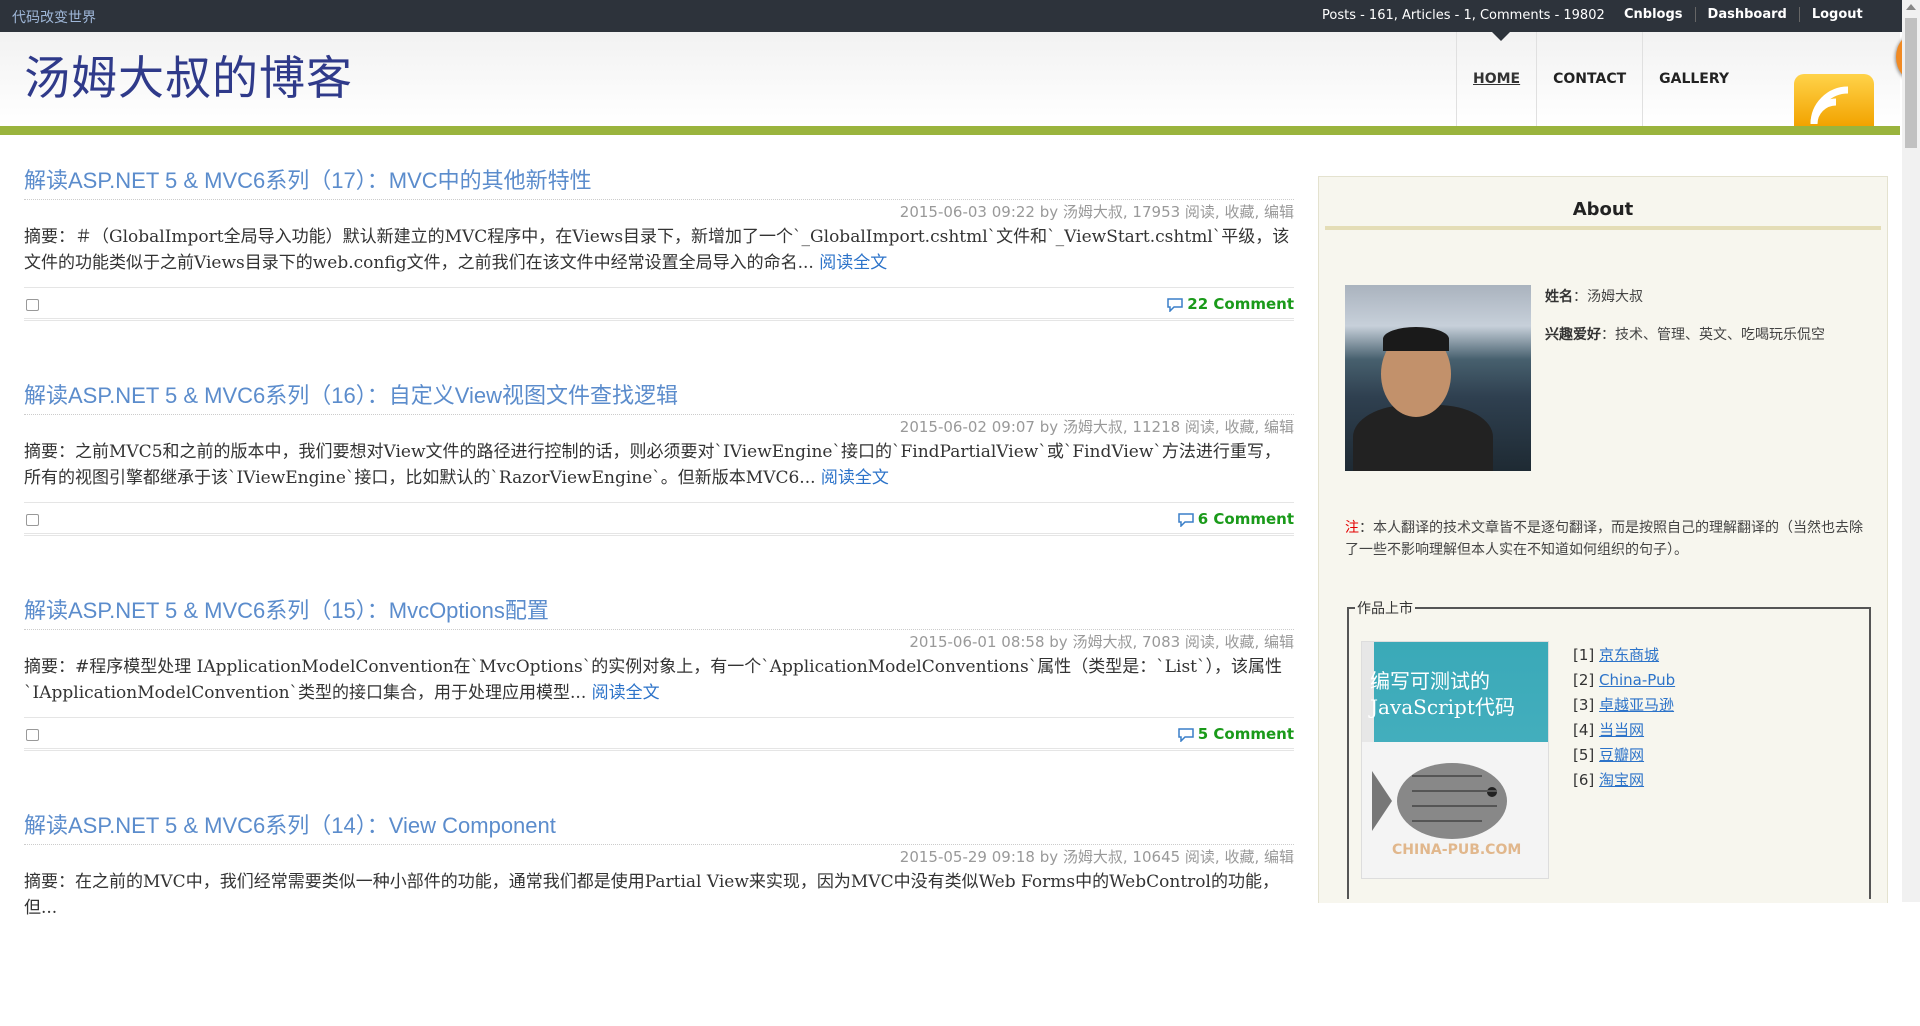  I want to click on store-item: [3] 卓越亚马逊, so click(1624, 705).